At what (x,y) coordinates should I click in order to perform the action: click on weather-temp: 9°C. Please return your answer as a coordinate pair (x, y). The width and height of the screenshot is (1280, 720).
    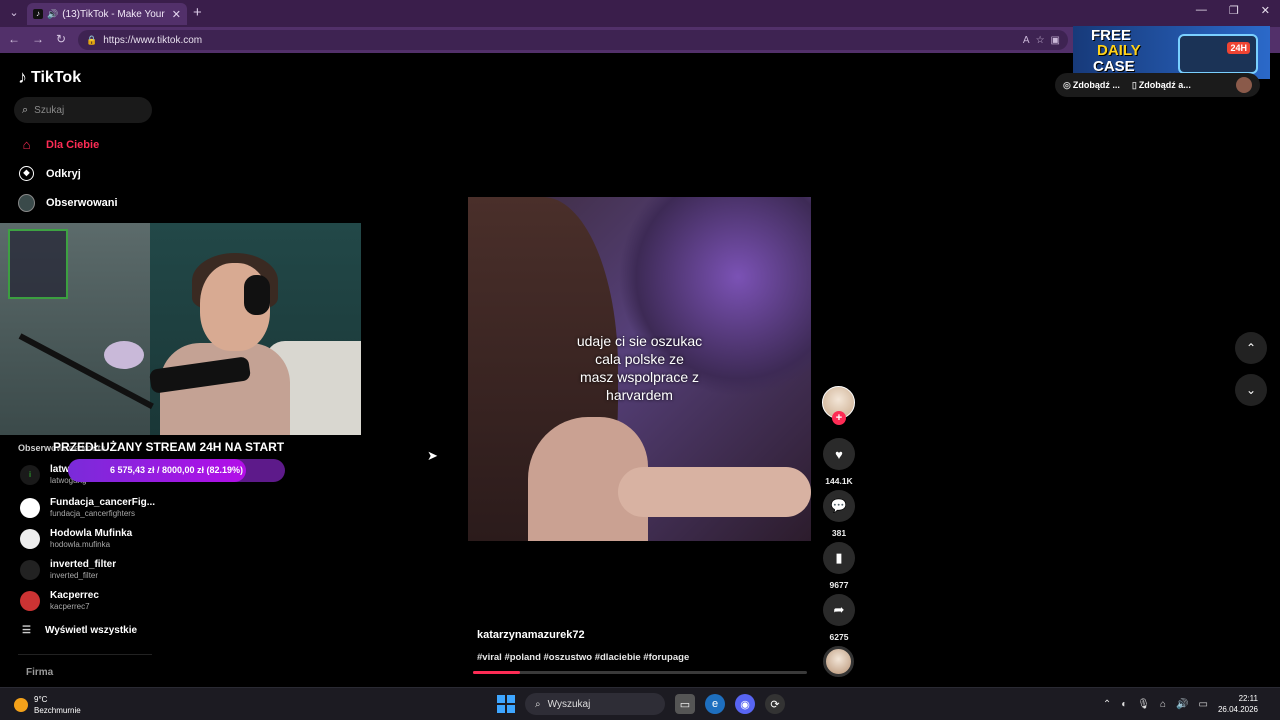
    Looking at the image, I should click on (41, 699).